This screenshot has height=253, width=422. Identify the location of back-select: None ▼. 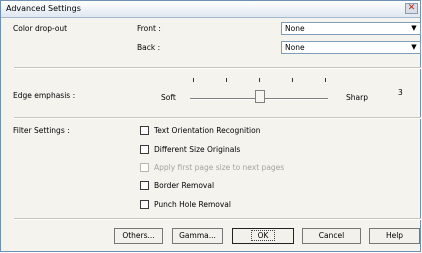
(351, 47).